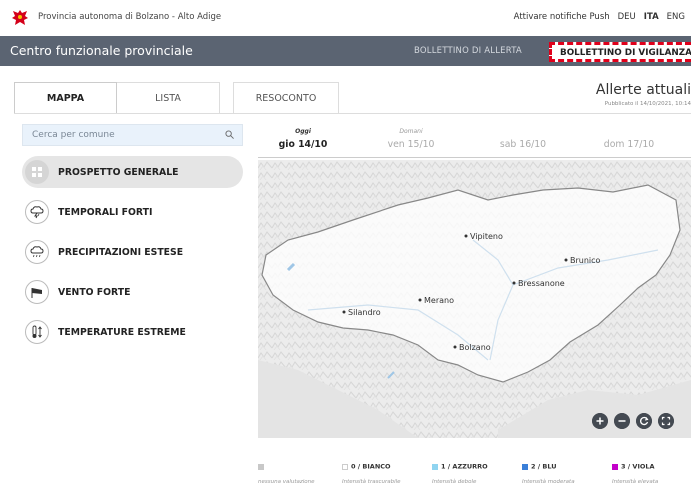 The image size is (691, 492). What do you see at coordinates (666, 421) in the screenshot?
I see `fullscreen-icon` at bounding box center [666, 421].